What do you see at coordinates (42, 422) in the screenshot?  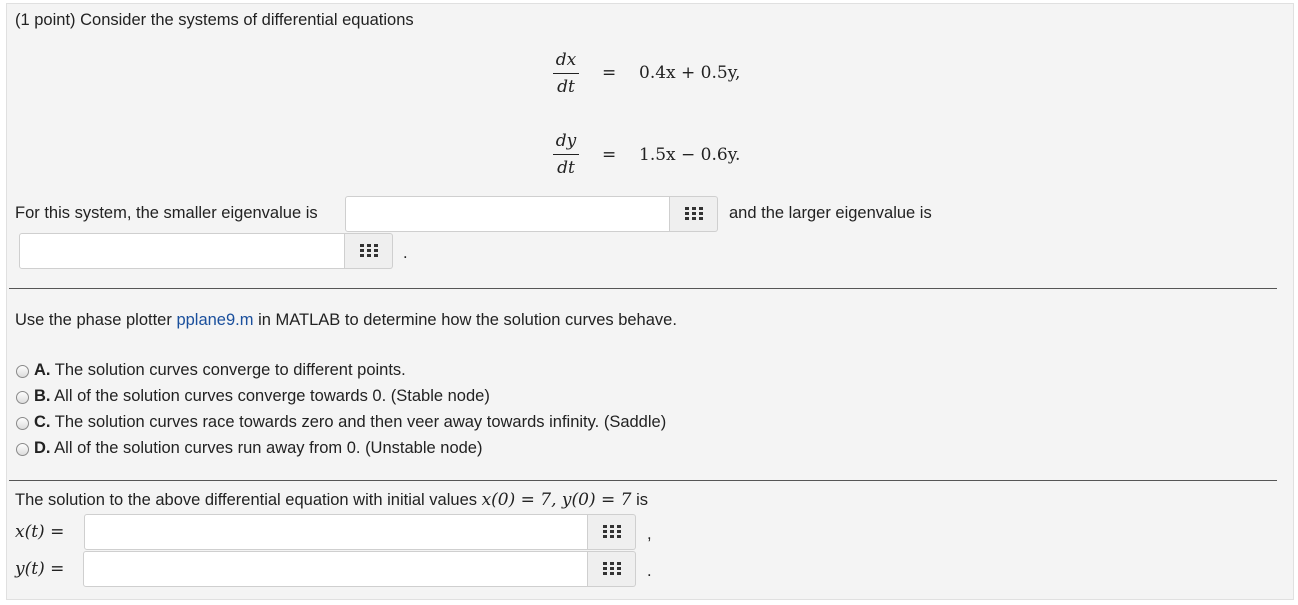 I see `option-c-letter: C.` at bounding box center [42, 422].